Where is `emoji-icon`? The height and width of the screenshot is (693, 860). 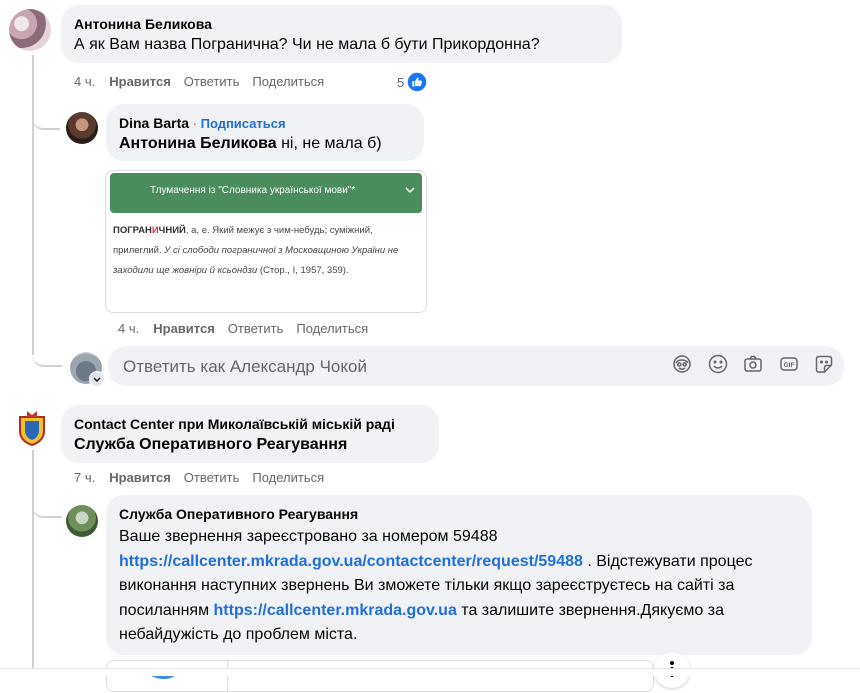
emoji-icon is located at coordinates (718, 364).